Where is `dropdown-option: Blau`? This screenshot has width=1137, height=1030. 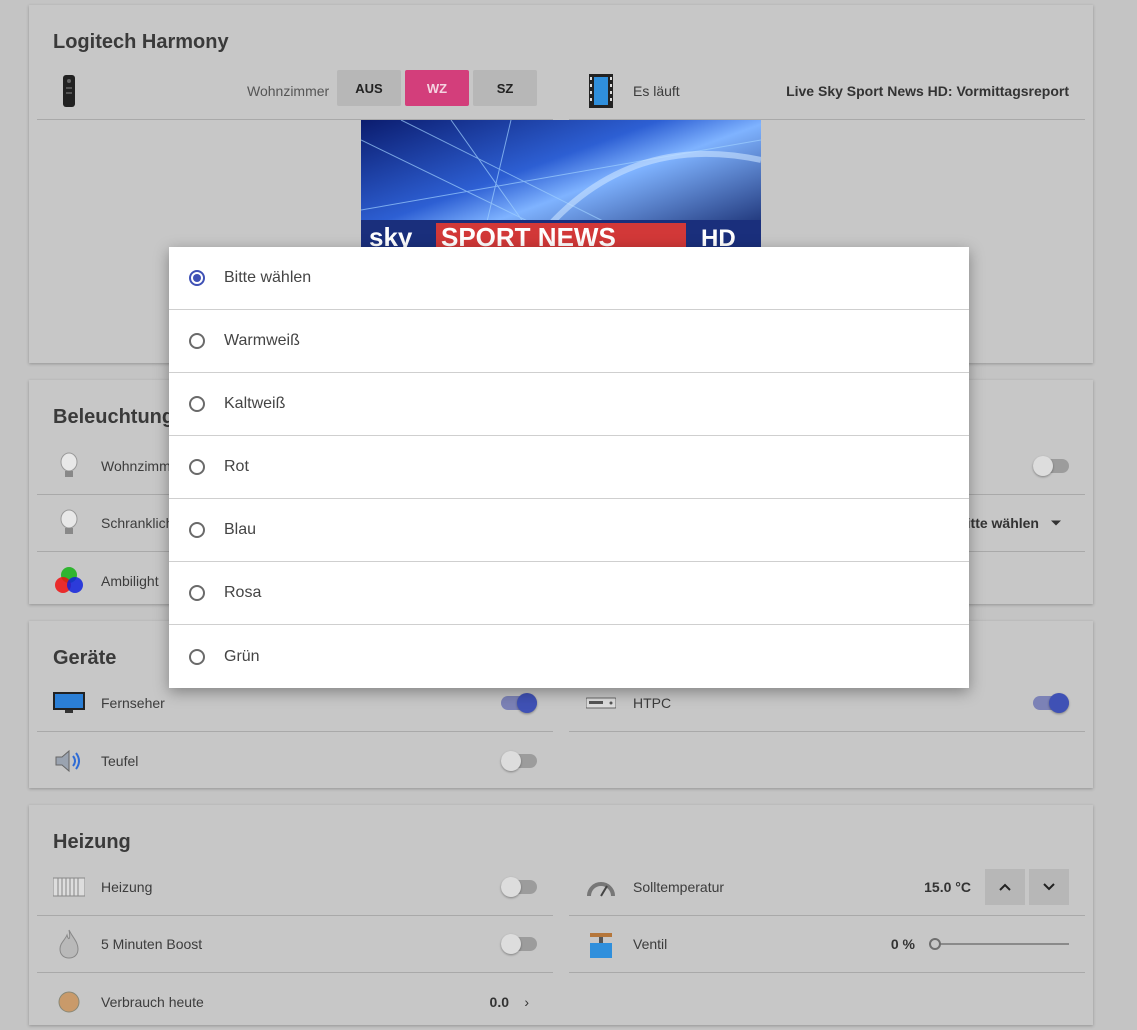
dropdown-option: Blau is located at coordinates (569, 530).